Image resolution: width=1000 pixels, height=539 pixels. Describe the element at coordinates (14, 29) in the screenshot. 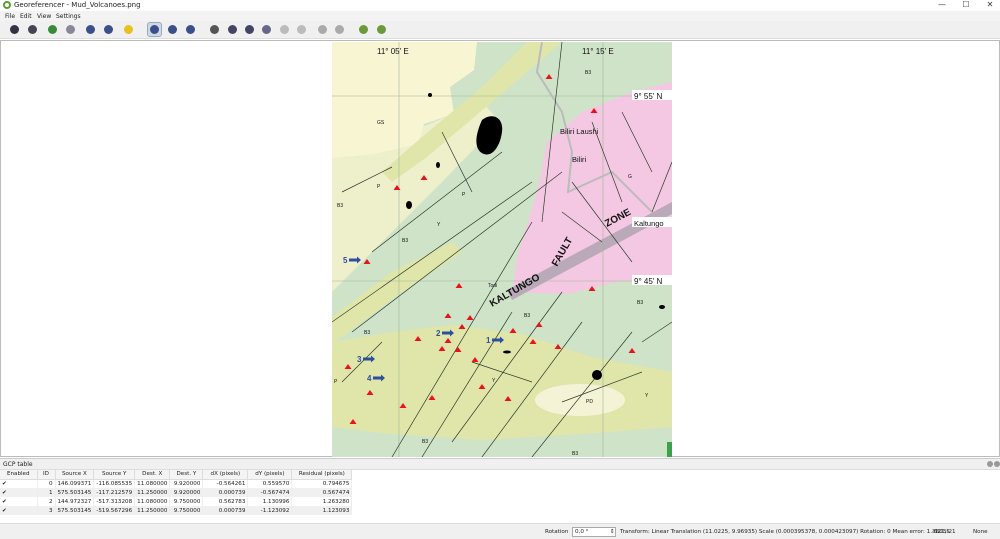

I see `open-raster-icon` at that location.